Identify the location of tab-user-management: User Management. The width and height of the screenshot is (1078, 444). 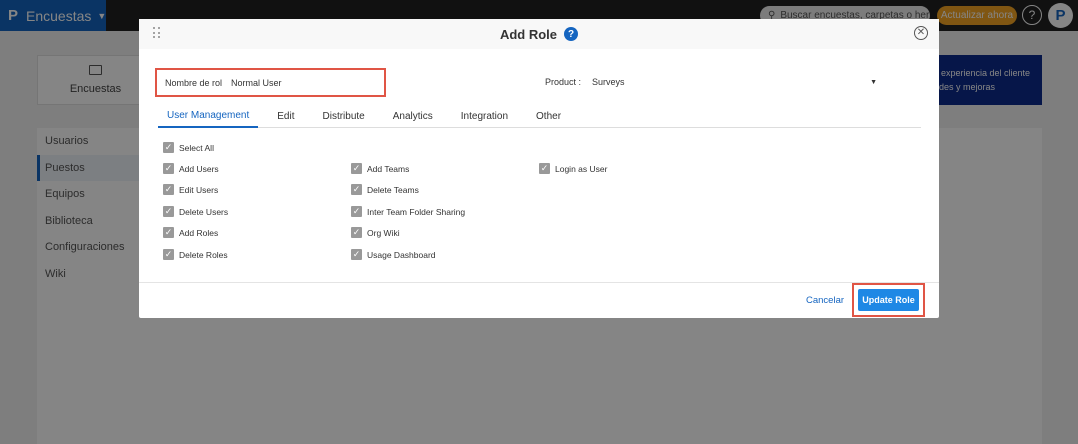
(208, 116).